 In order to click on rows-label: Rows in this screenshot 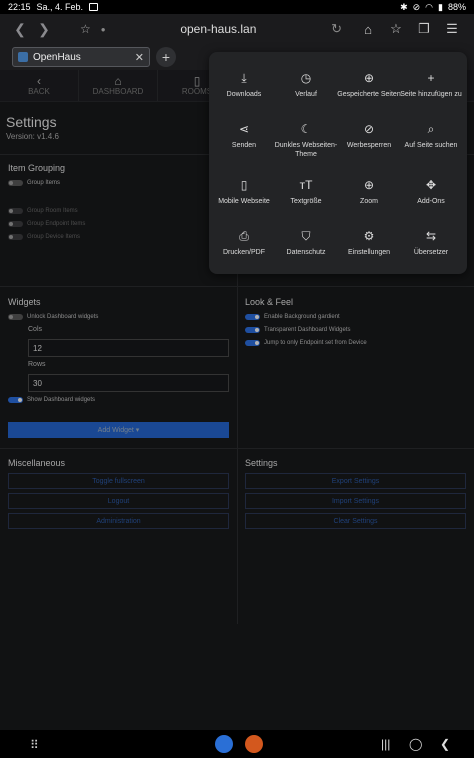, I will do `click(37, 364)`.